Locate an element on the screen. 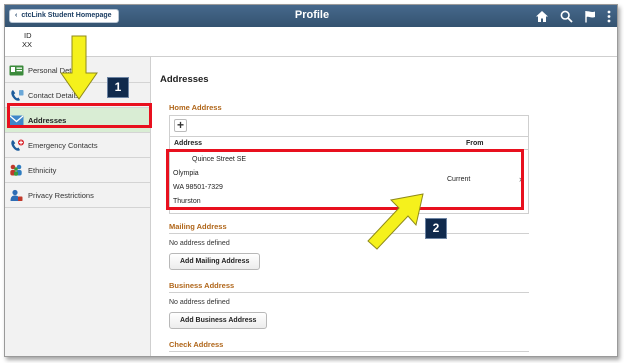 Image resolution: width=624 pixels, height=363 pixels. sidebar-item-label: Ethnicity is located at coordinates (42, 170).